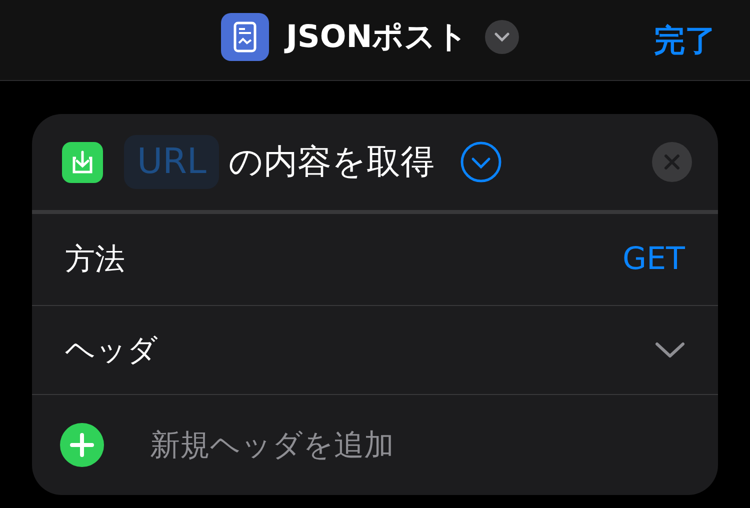  What do you see at coordinates (245, 37) in the screenshot?
I see `document-icon` at bounding box center [245, 37].